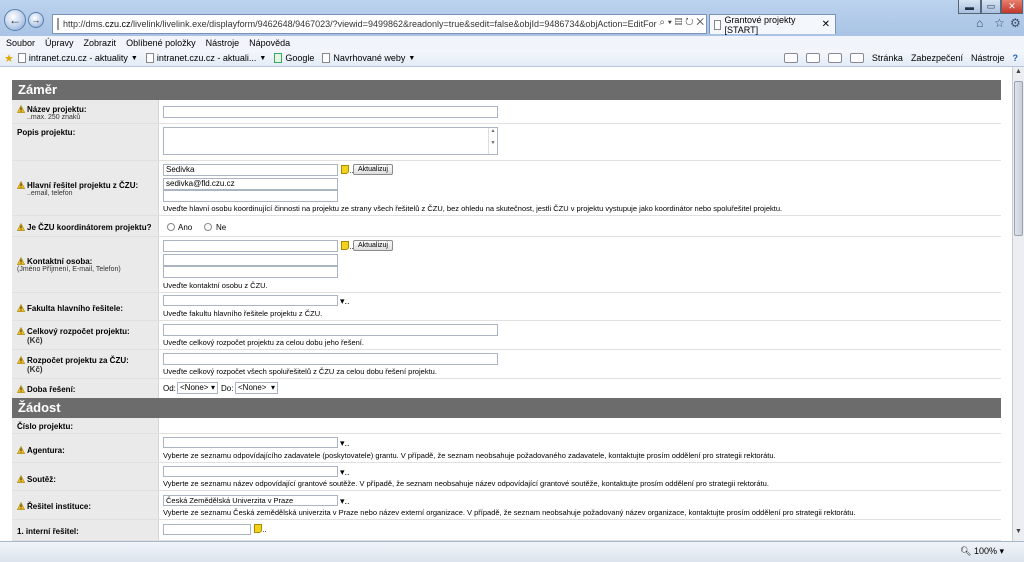  What do you see at coordinates (250, 170) in the screenshot?
I see `hlavni-name-input: Sedivka` at bounding box center [250, 170].